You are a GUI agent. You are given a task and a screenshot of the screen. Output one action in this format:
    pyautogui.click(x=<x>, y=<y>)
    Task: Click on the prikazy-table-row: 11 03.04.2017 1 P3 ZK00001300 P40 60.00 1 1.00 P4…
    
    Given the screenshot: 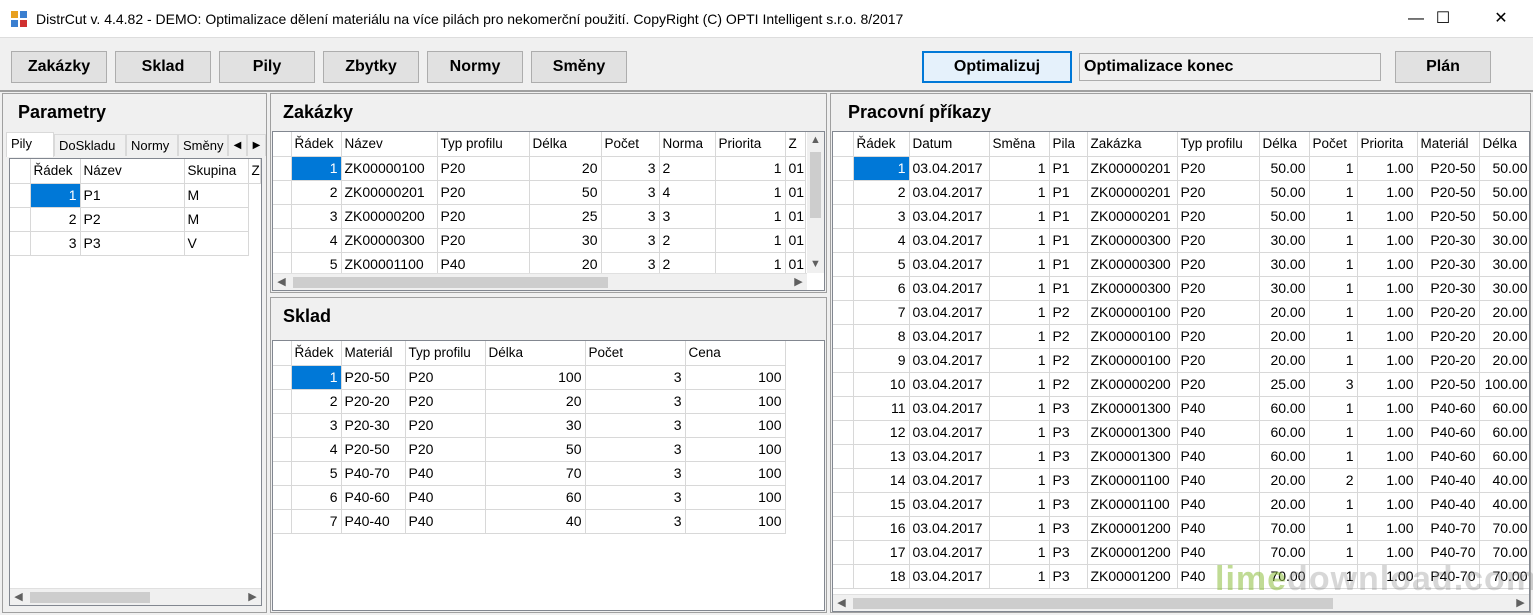 What is the action you would take?
    pyautogui.click(x=1181, y=408)
    